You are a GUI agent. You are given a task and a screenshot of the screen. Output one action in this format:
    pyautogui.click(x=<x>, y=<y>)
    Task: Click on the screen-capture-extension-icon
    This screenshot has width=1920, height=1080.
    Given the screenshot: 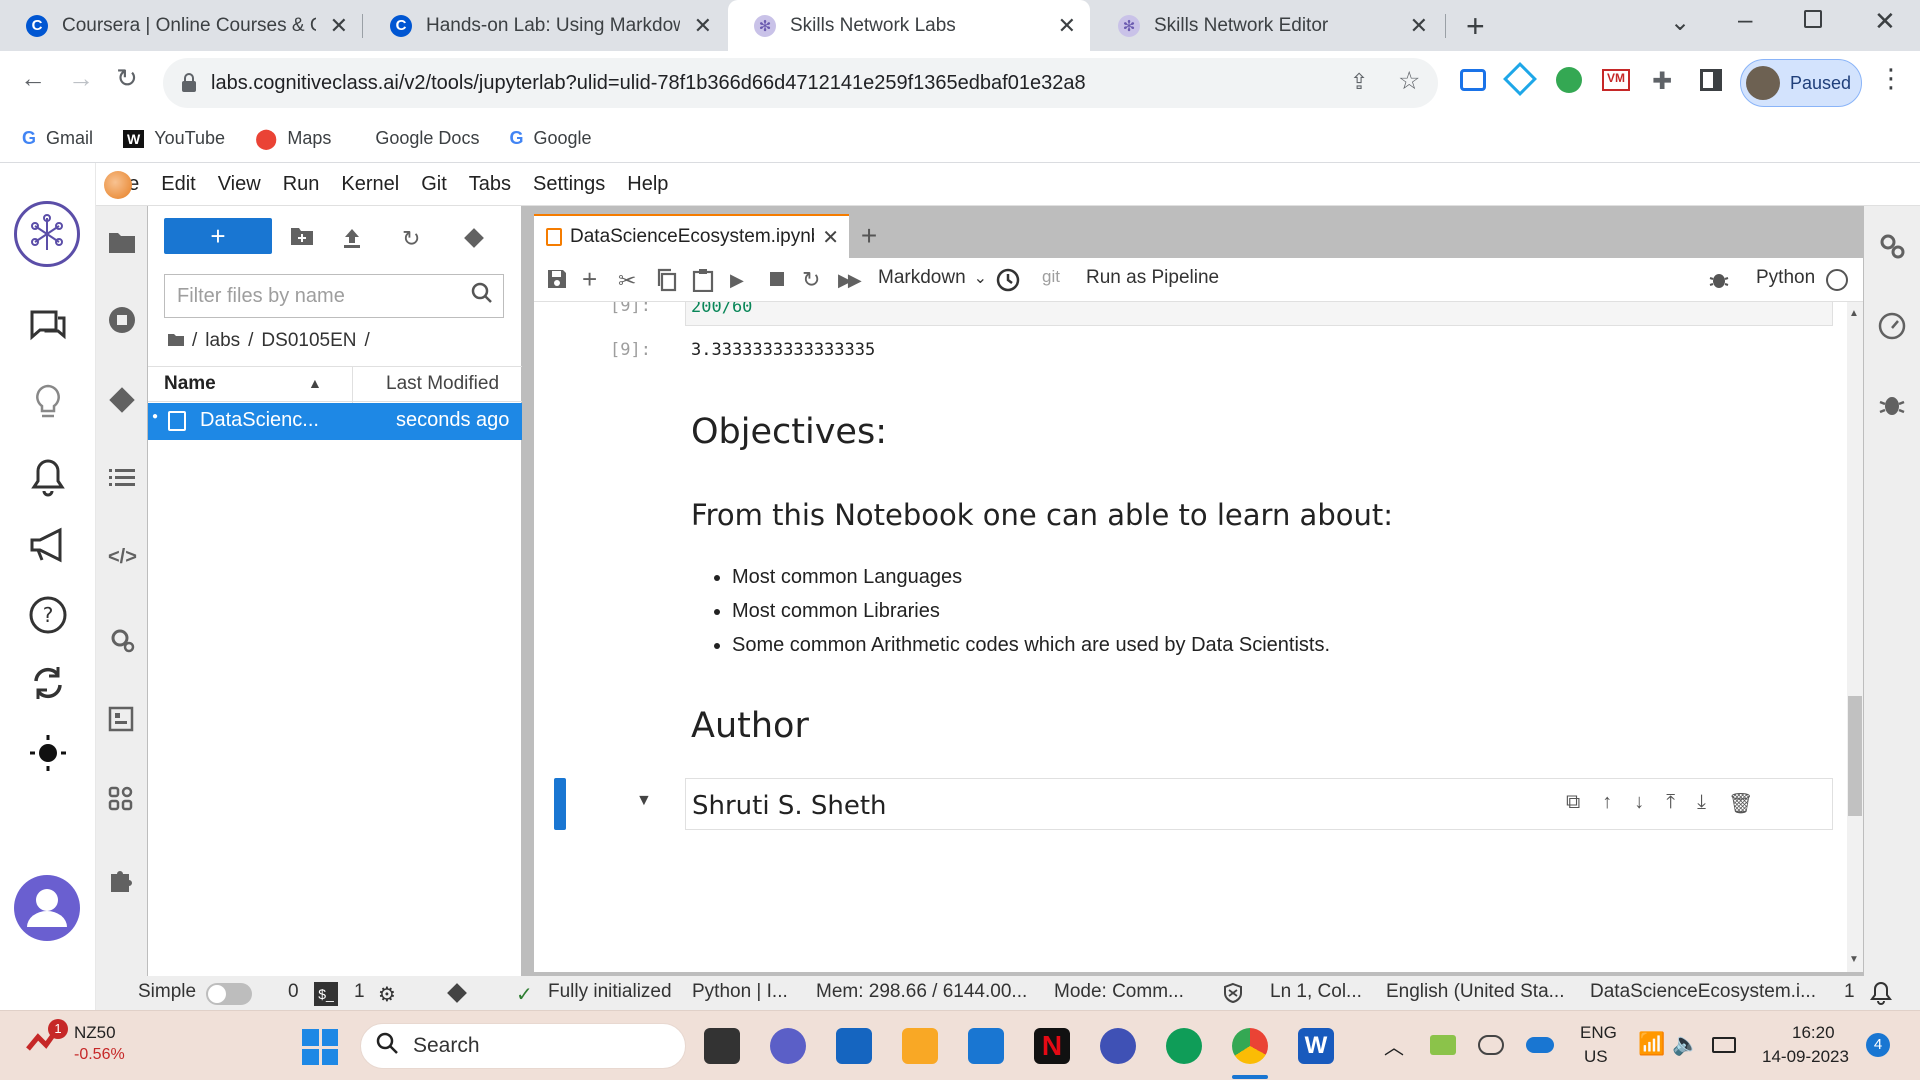 What is the action you would take?
    pyautogui.click(x=1473, y=80)
    